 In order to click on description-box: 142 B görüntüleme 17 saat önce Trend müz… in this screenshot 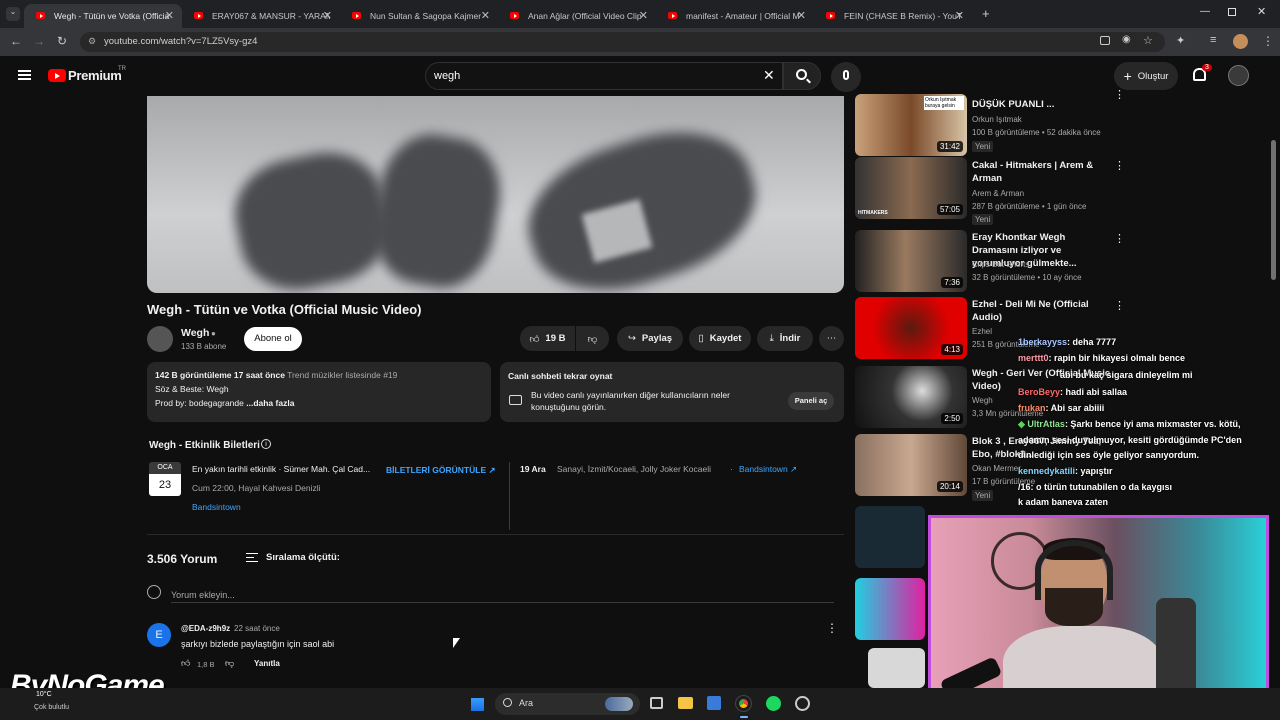, I will do `click(319, 392)`.